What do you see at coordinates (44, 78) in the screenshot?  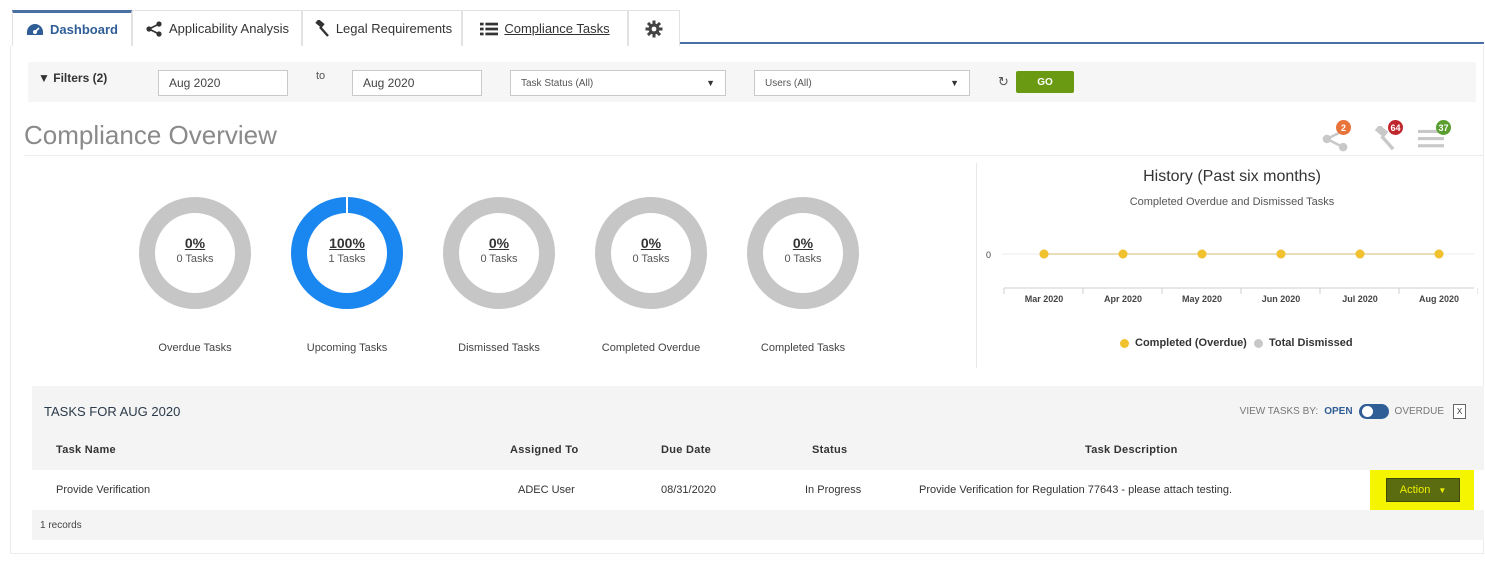 I see `filter-icon: ▼` at bounding box center [44, 78].